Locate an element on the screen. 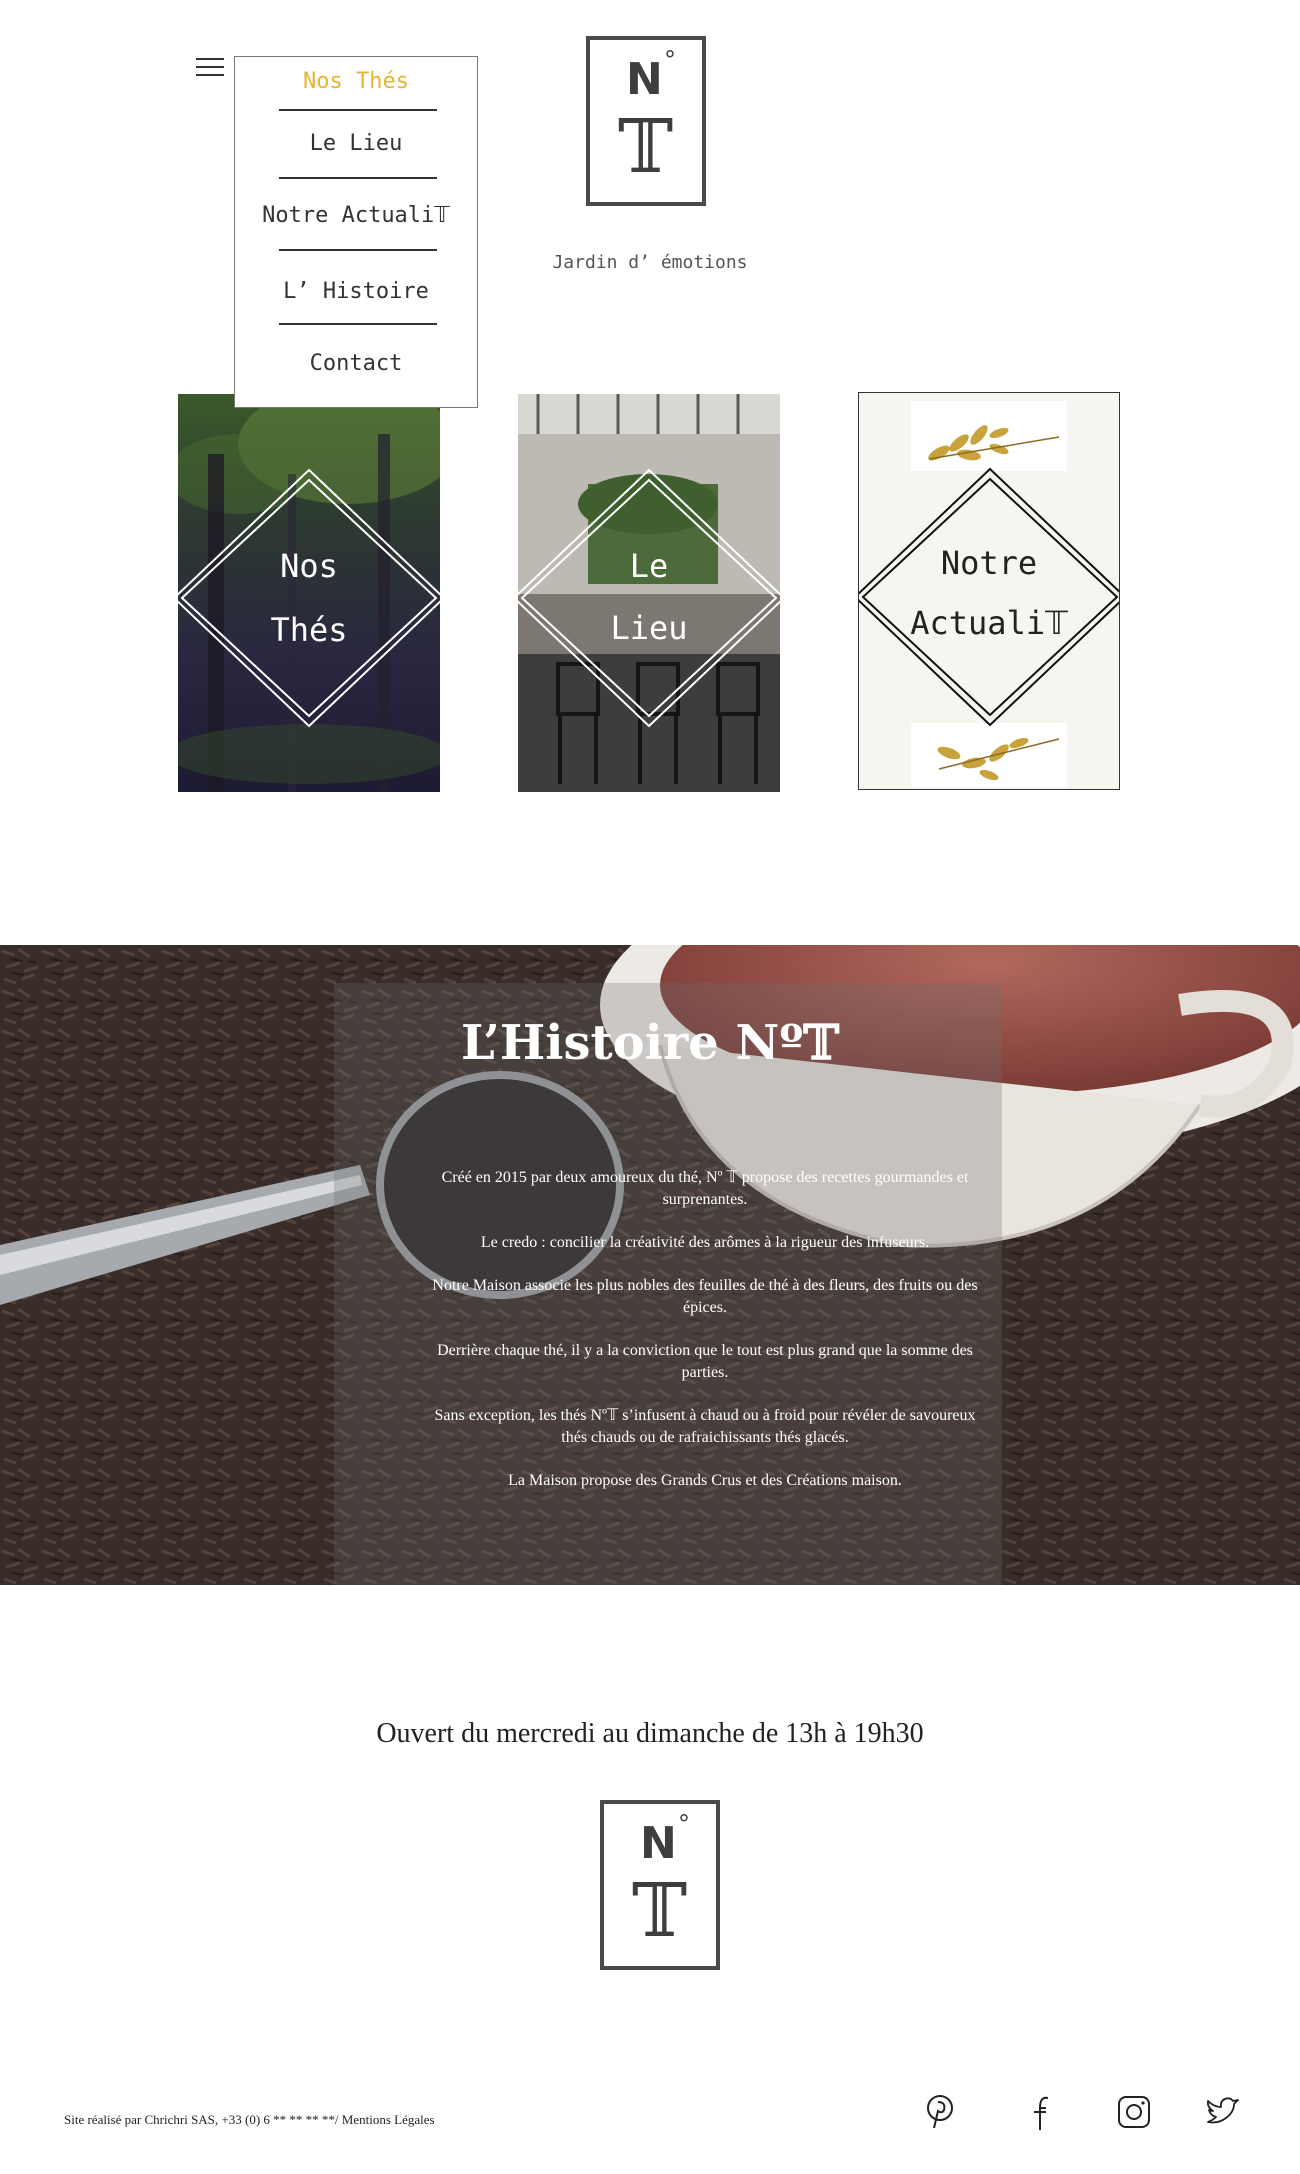 The image size is (1300, 2174). card-label-line: Le is located at coordinates (649, 566).